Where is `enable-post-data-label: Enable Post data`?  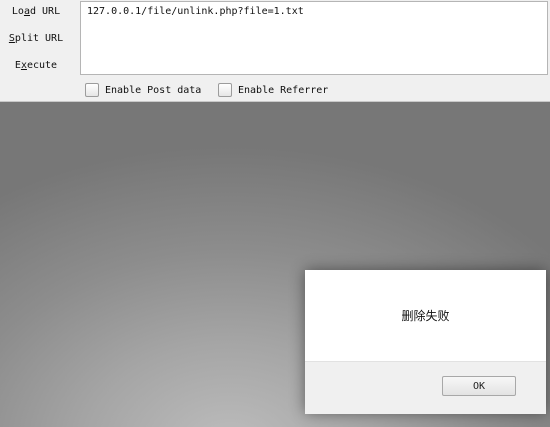
enable-post-data-label: Enable Post data is located at coordinates (153, 90).